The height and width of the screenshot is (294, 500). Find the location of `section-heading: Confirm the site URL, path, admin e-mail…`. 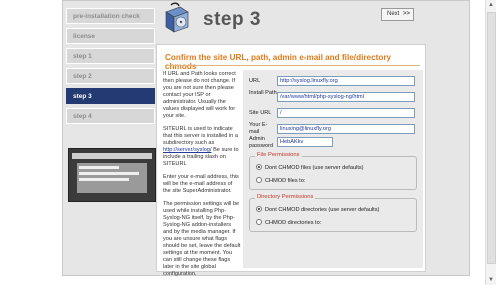

section-heading: Confirm the site URL, path, admin e-mail… is located at coordinates (278, 62).